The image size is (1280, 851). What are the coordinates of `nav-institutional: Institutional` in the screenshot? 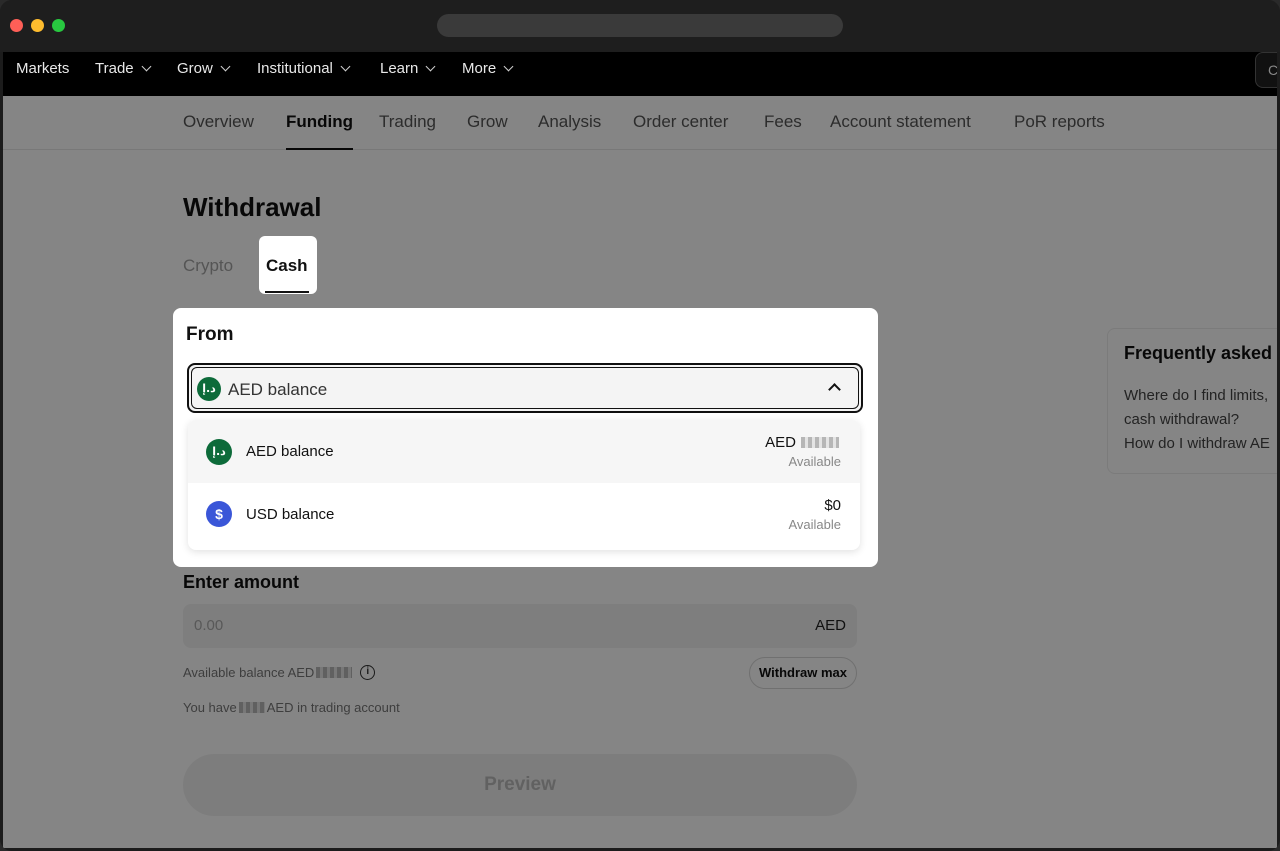 It's located at (304, 74).